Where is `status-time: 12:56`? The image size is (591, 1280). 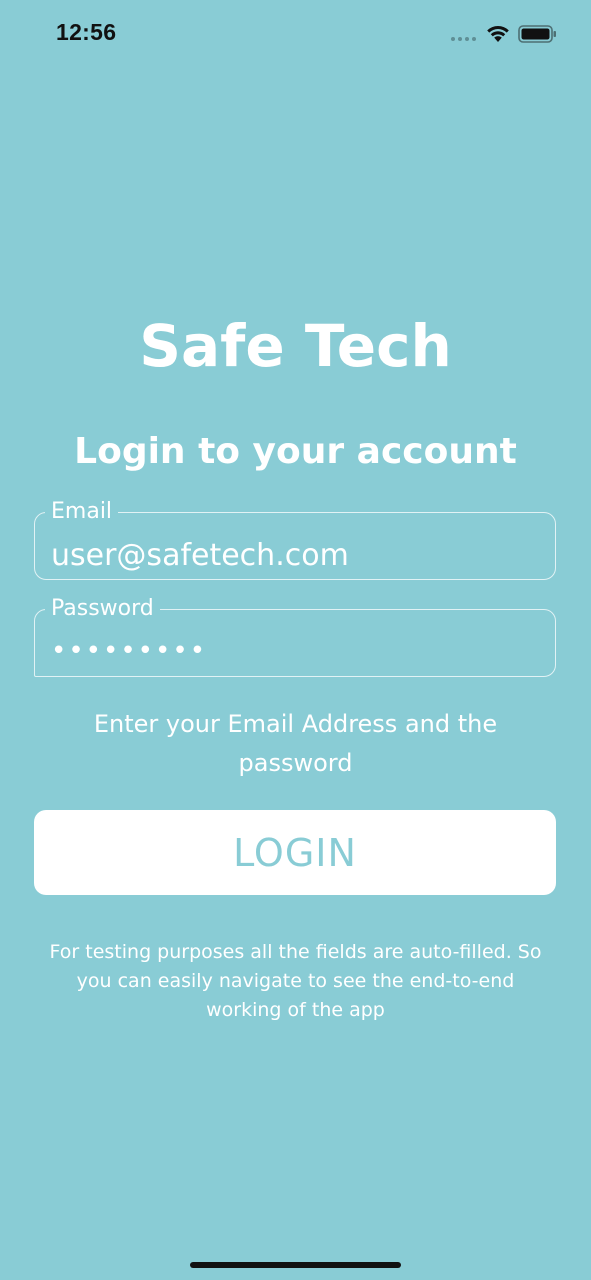 status-time: 12:56 is located at coordinates (86, 32).